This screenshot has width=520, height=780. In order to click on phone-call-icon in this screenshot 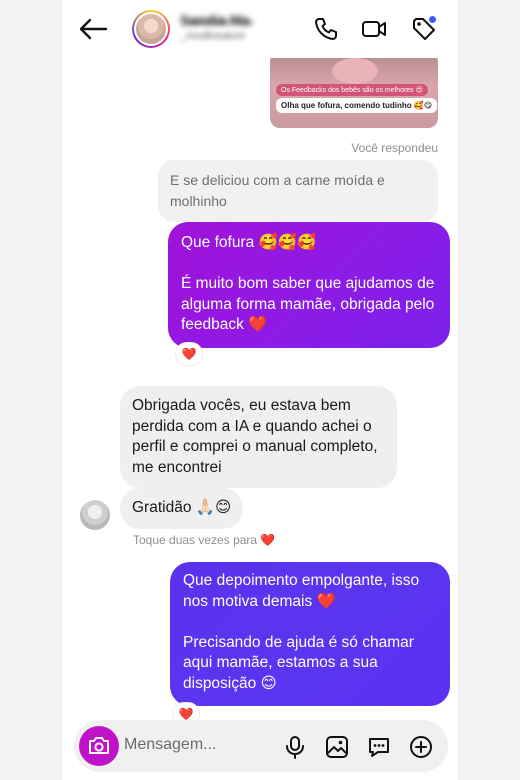, I will do `click(326, 29)`.